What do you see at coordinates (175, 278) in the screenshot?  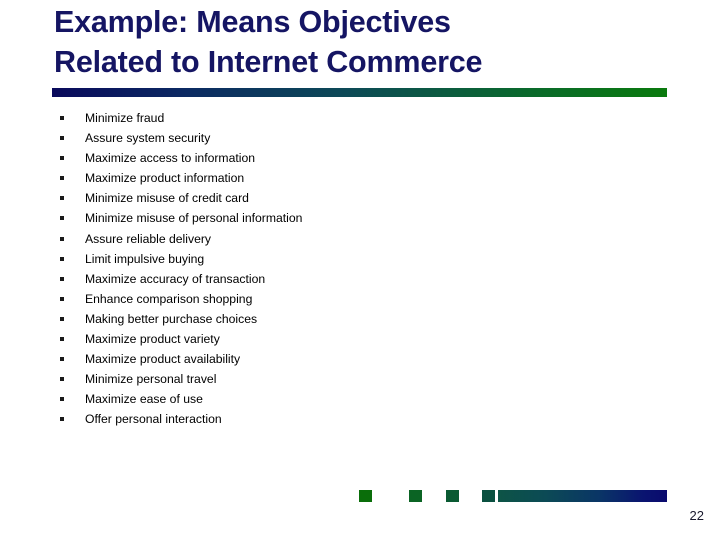 I see `list-item-label: Maximize accuracy of transaction` at bounding box center [175, 278].